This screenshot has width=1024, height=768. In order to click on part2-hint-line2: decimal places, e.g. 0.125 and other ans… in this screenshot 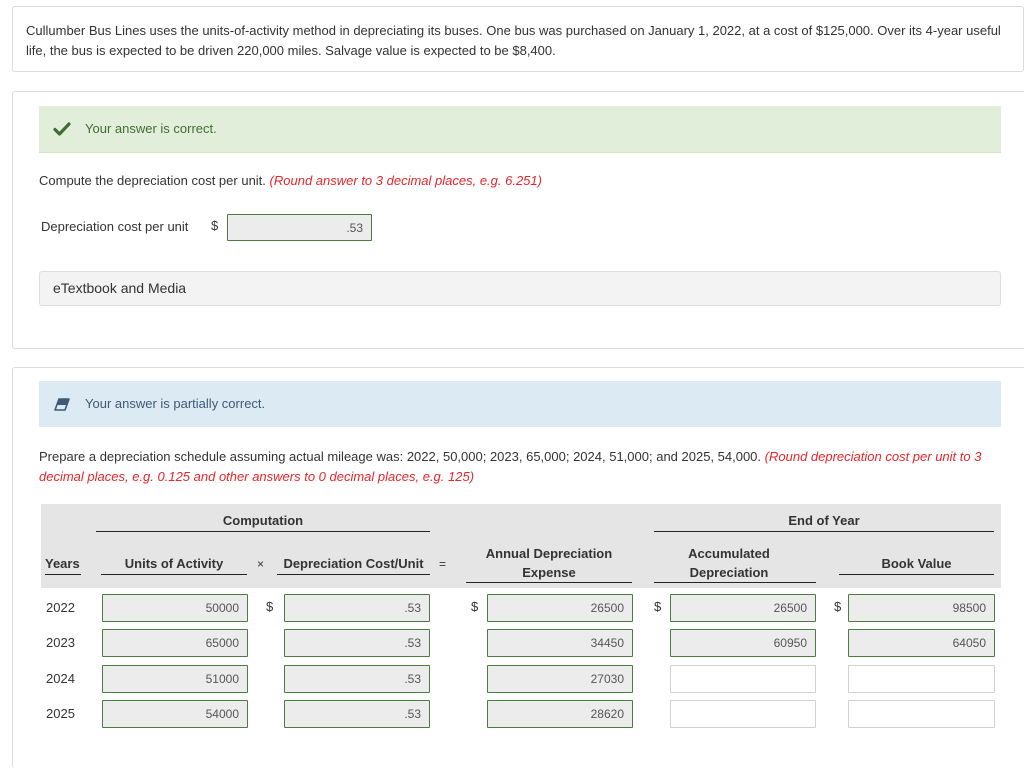, I will do `click(257, 476)`.